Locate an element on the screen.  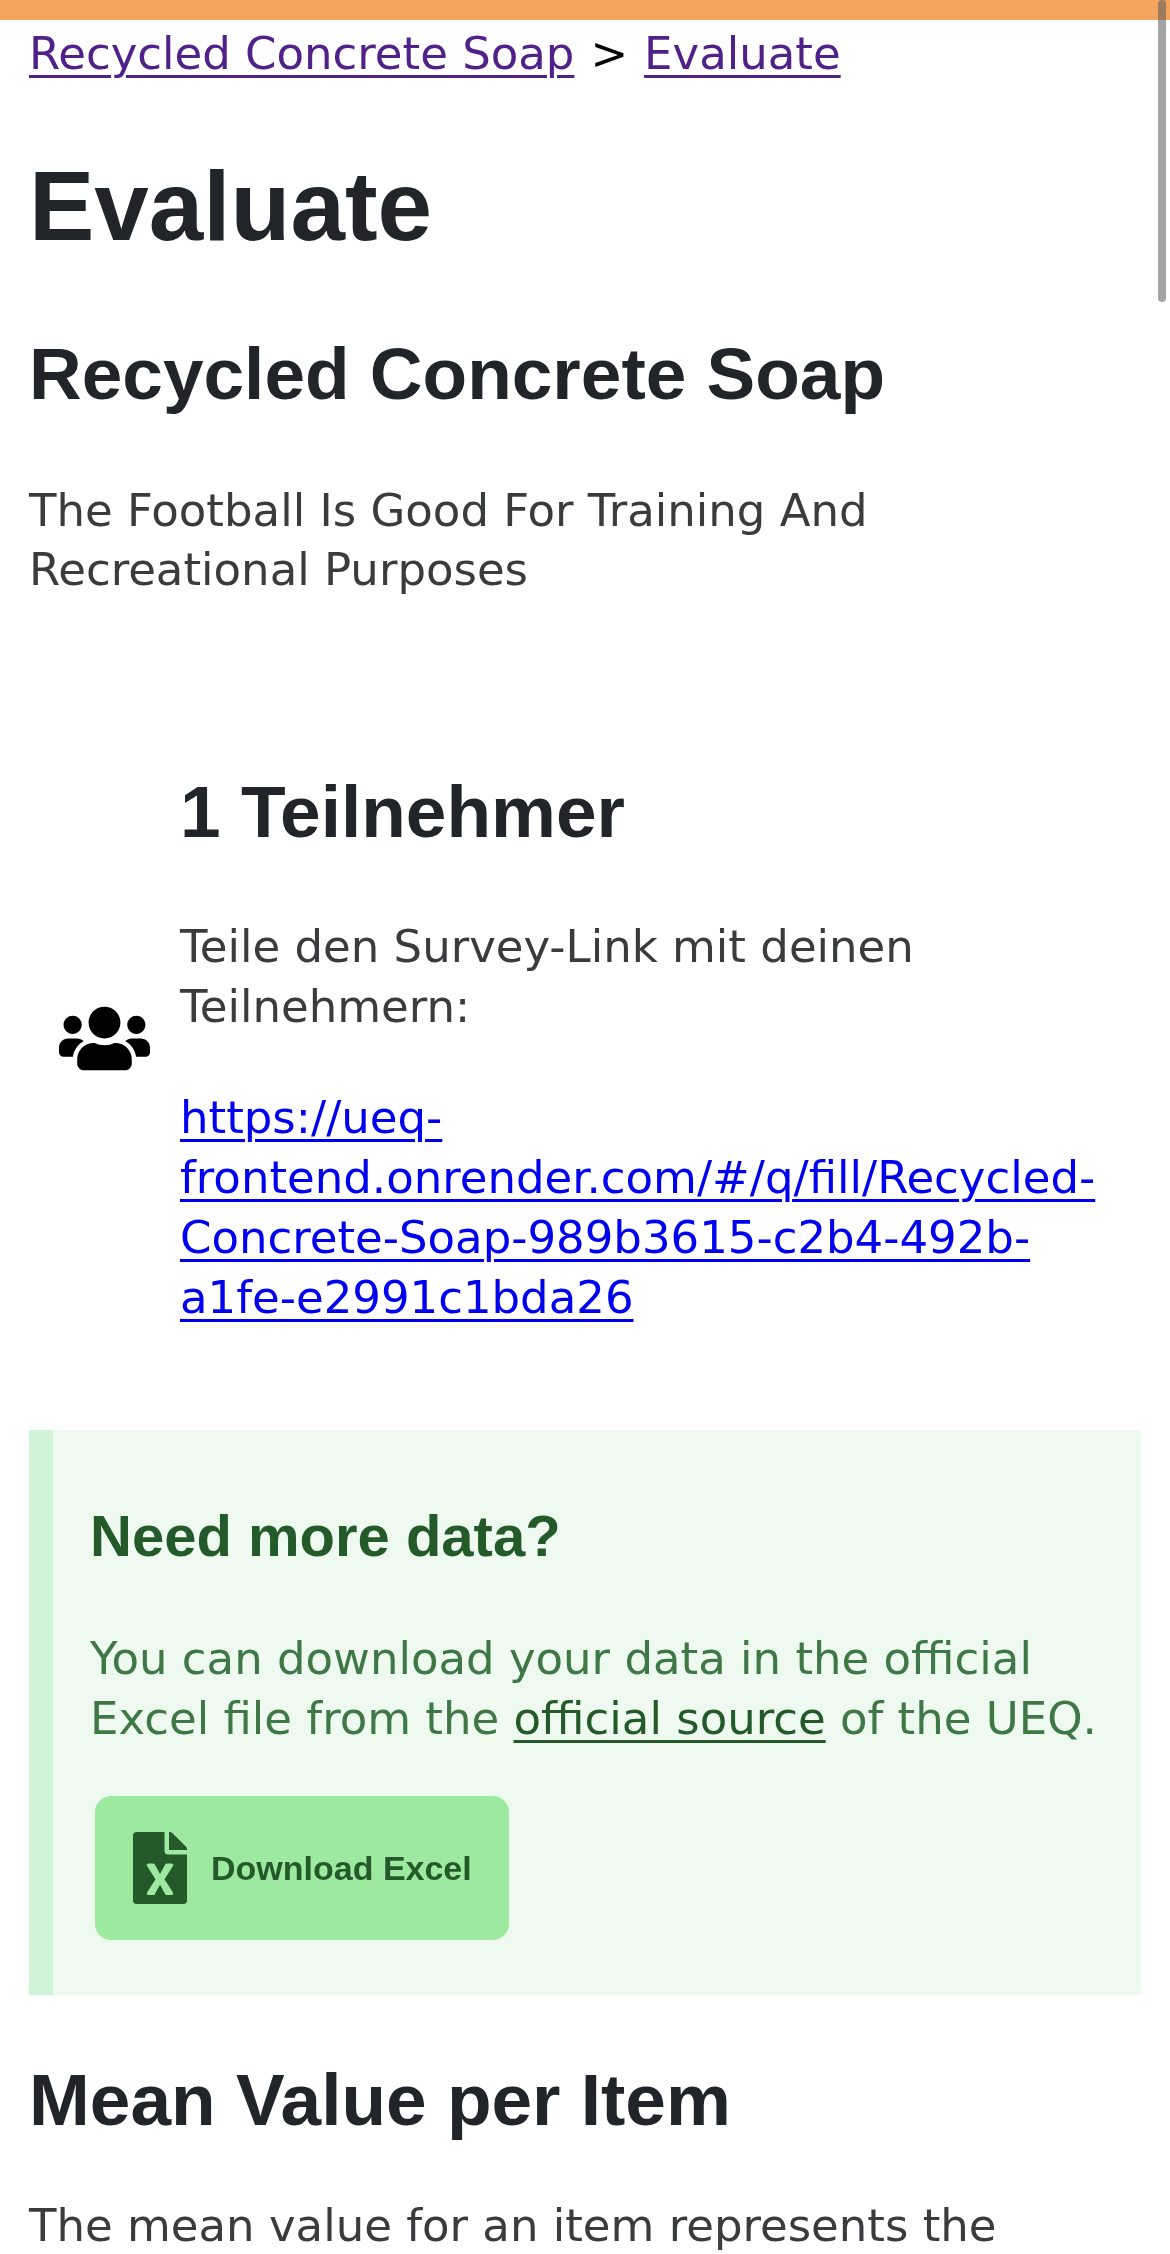
product-description: The Football Is Good For Training And Recreational Purposes is located at coordinates (449, 540).